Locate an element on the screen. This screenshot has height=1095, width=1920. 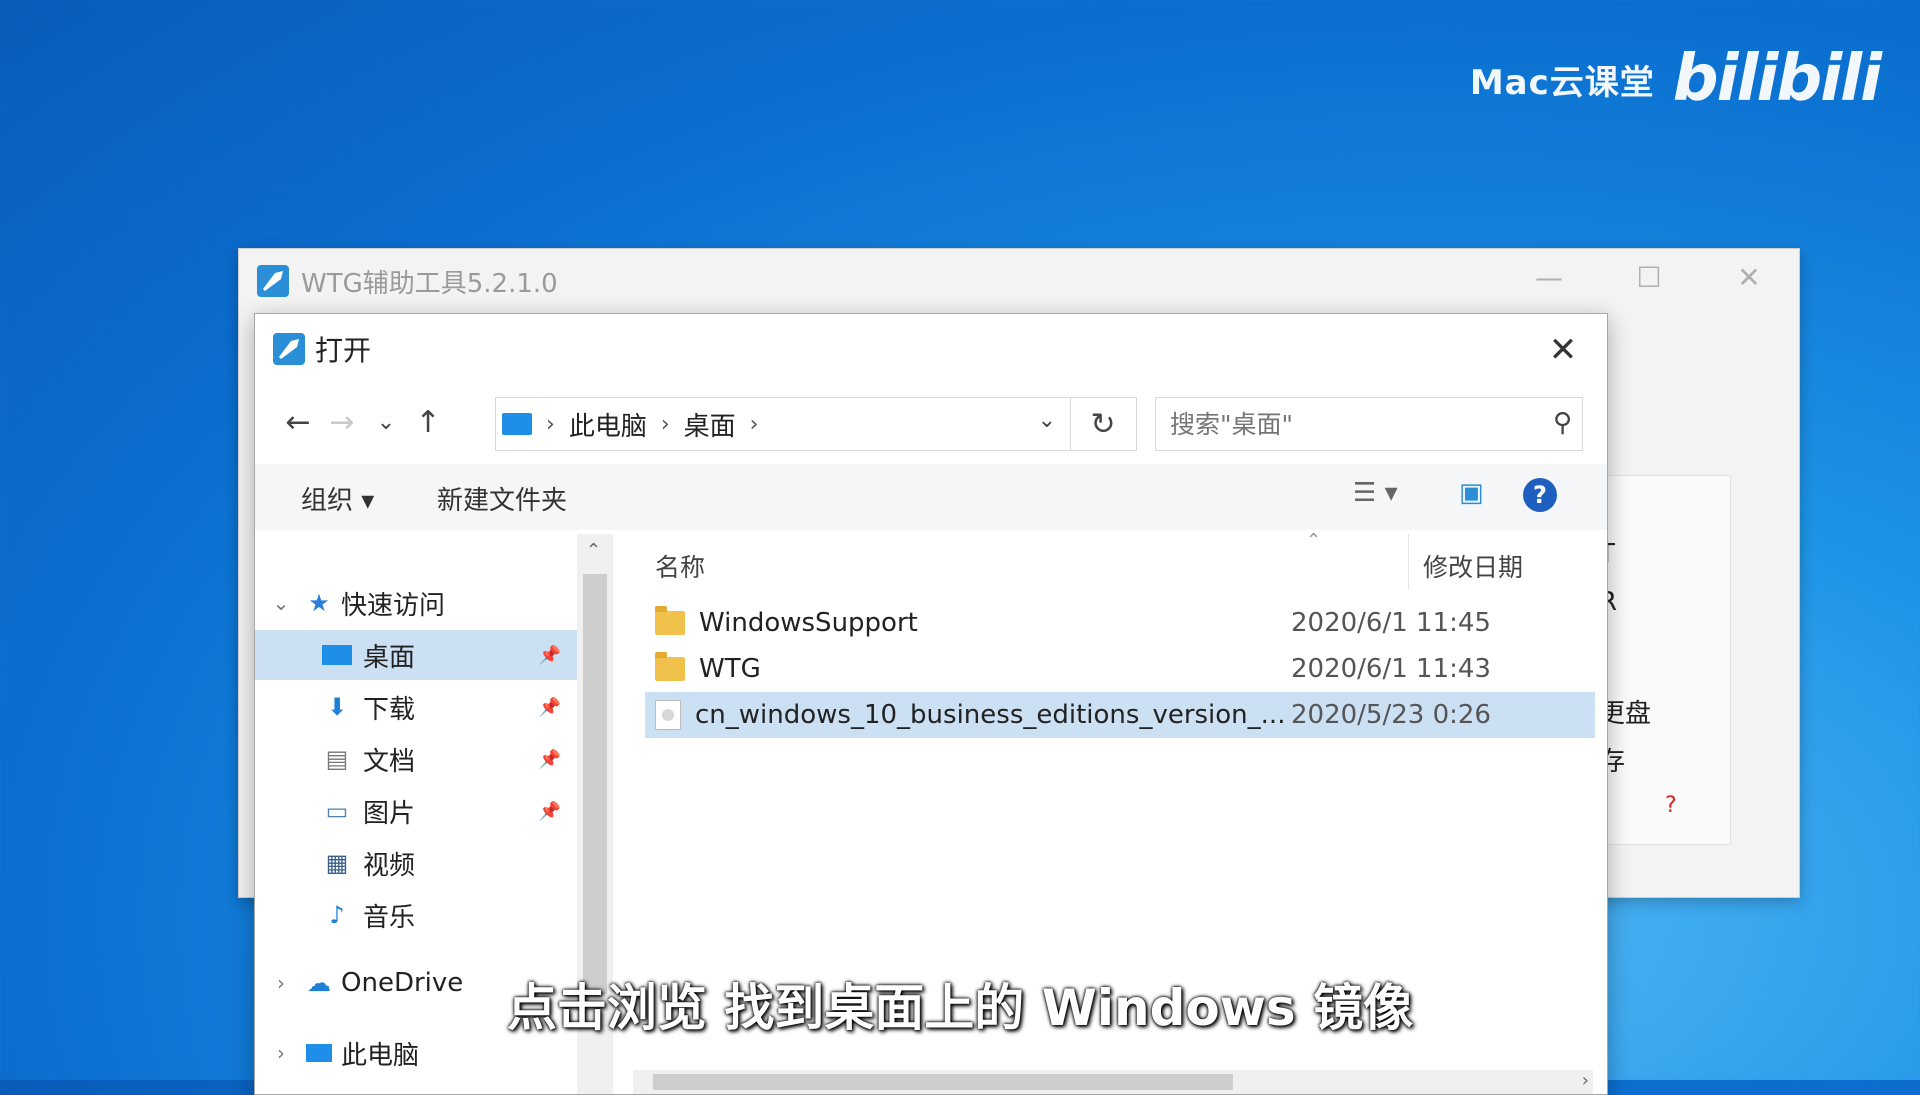
file-row: WTG 2020/6/1 11:43 is located at coordinates (1120, 669).